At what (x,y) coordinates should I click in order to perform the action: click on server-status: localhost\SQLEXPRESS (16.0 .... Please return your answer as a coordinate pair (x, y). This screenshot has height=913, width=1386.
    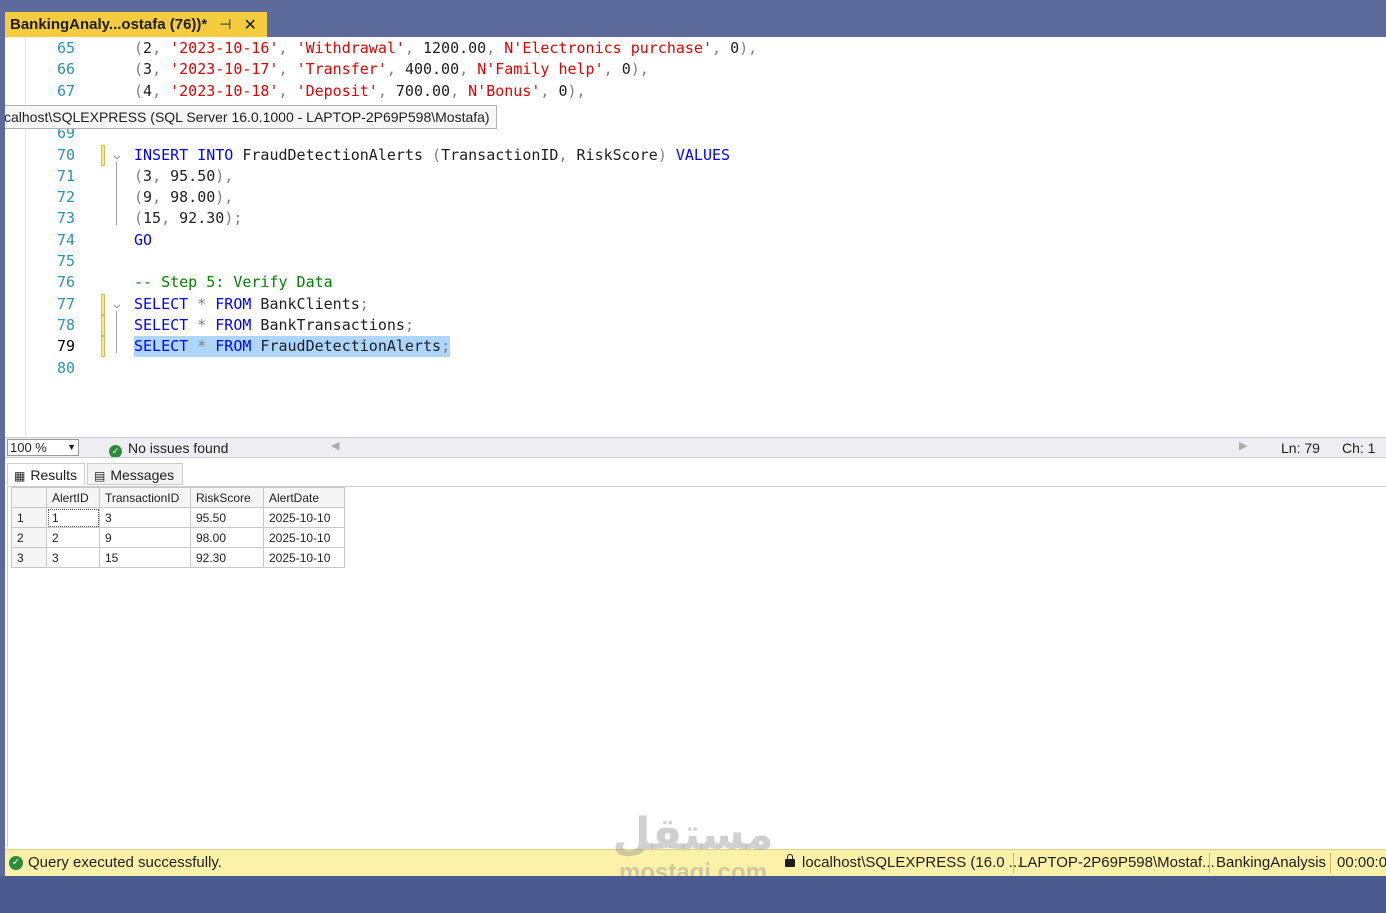
    Looking at the image, I should click on (903, 862).